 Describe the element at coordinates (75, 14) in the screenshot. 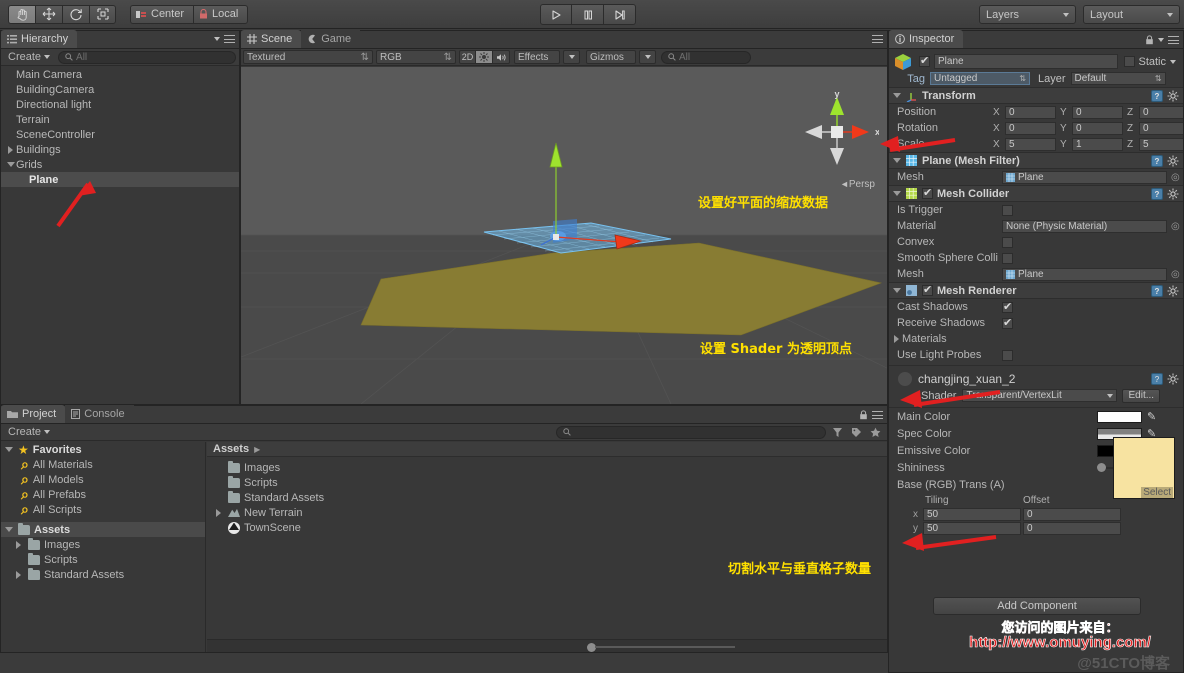

I see `rotate-tool` at that location.